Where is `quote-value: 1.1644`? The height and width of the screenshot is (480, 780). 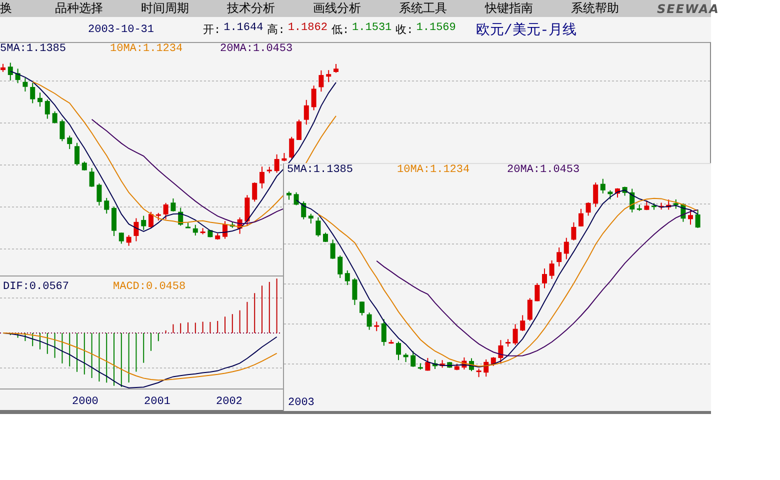 quote-value: 1.1644 is located at coordinates (244, 29).